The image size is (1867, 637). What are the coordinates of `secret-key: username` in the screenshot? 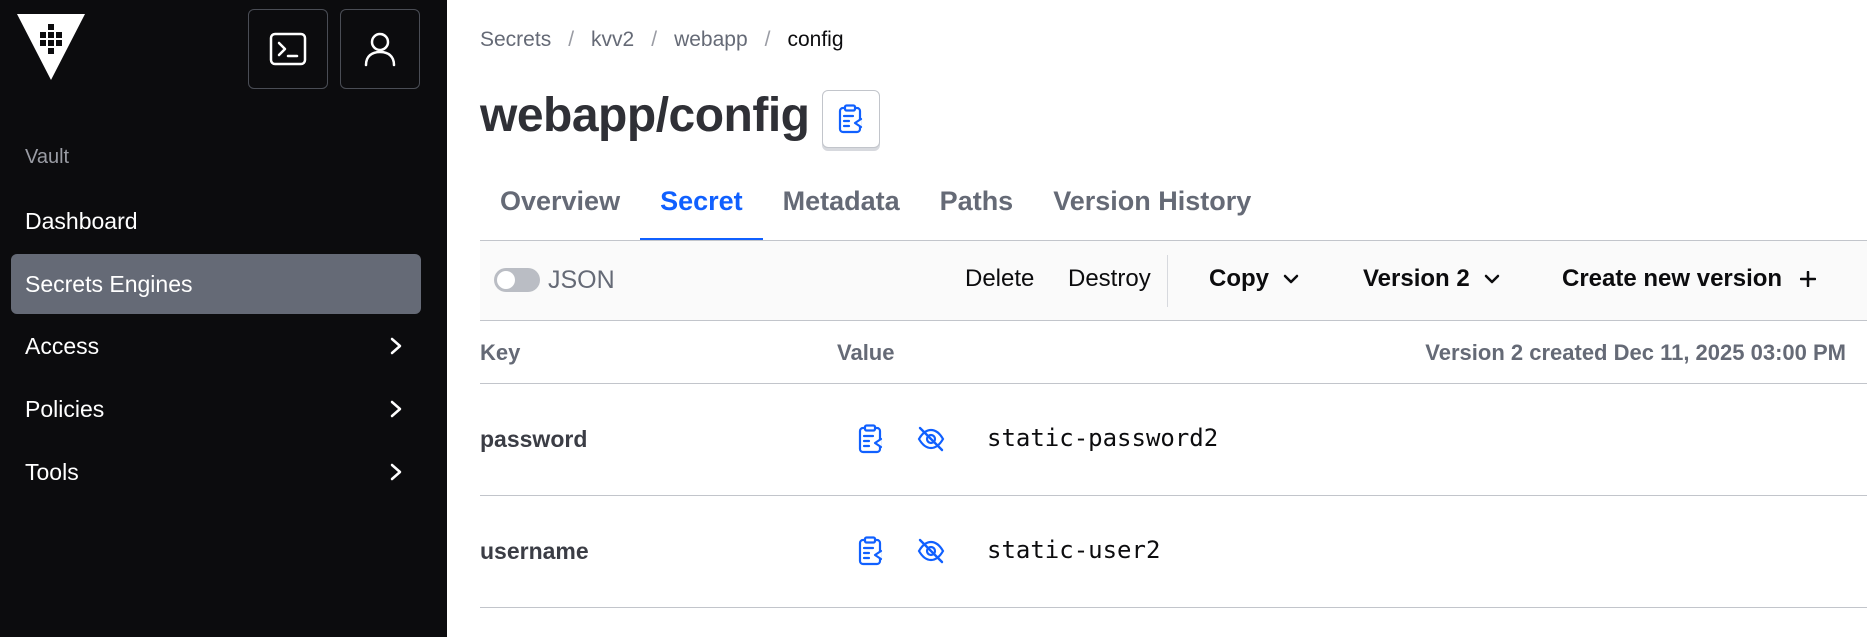 It's located at (534, 551).